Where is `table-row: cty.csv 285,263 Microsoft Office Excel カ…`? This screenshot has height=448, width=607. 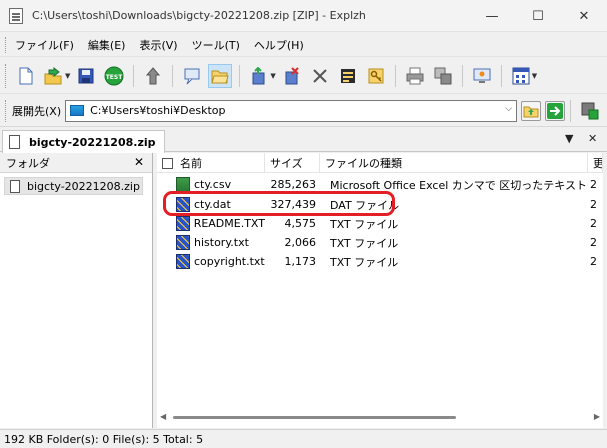 table-row: cty.csv 285,263 Microsoft Office Excel カ… is located at coordinates (380, 184).